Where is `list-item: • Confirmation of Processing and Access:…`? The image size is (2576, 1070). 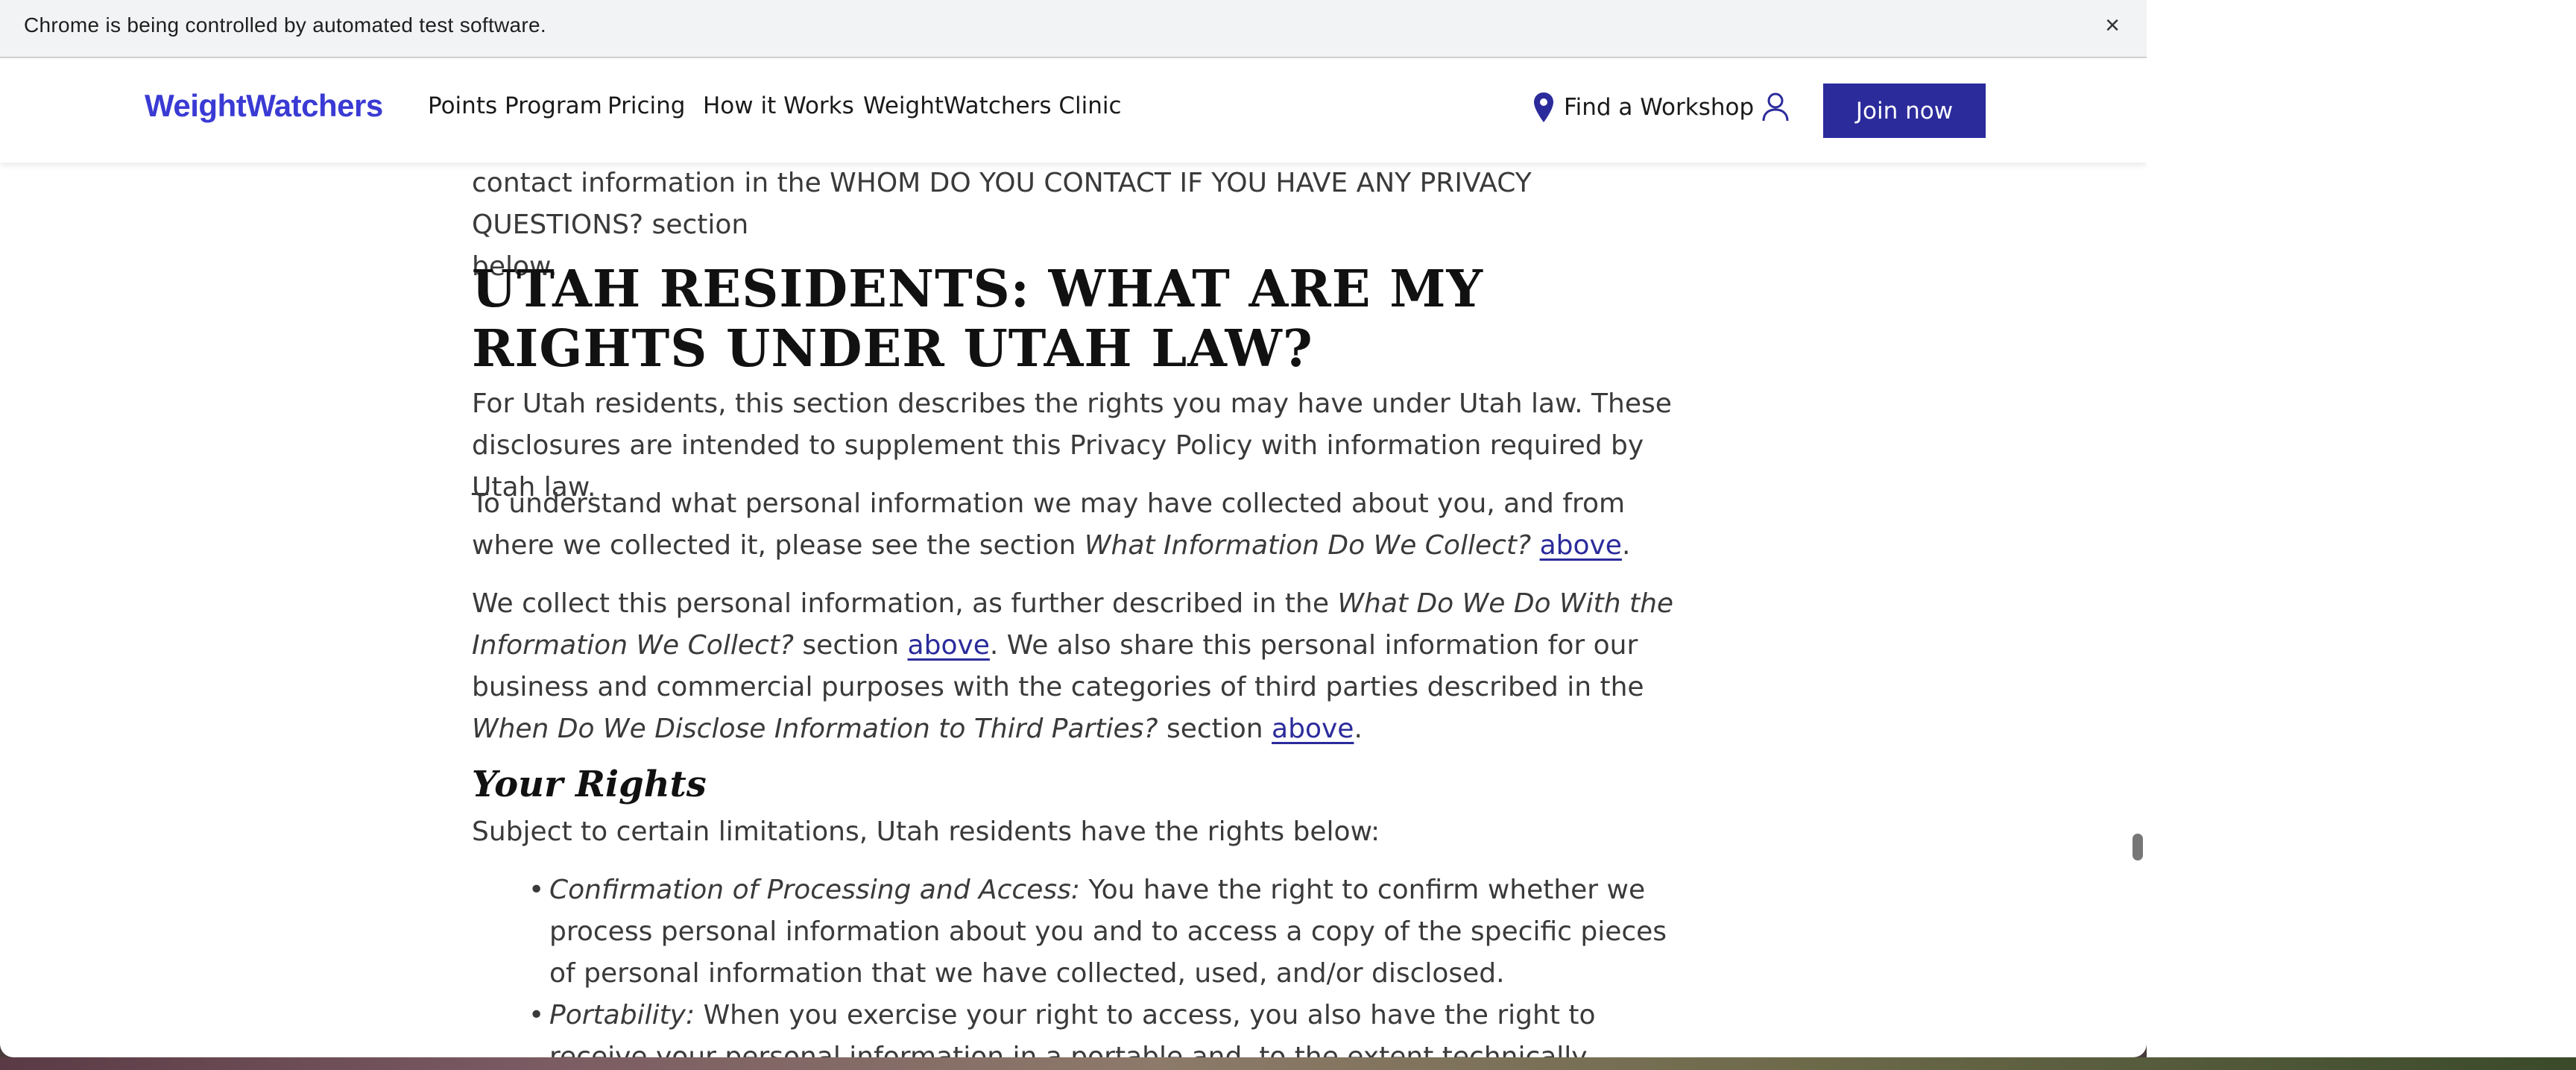 list-item: • Confirmation of Processing and Access:… is located at coordinates (1103, 932).